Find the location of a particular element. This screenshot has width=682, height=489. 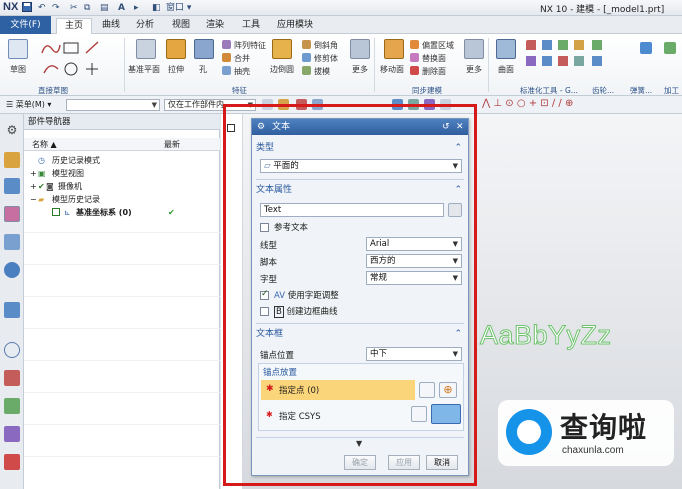

extrude-icon is located at coordinates (176, 49).